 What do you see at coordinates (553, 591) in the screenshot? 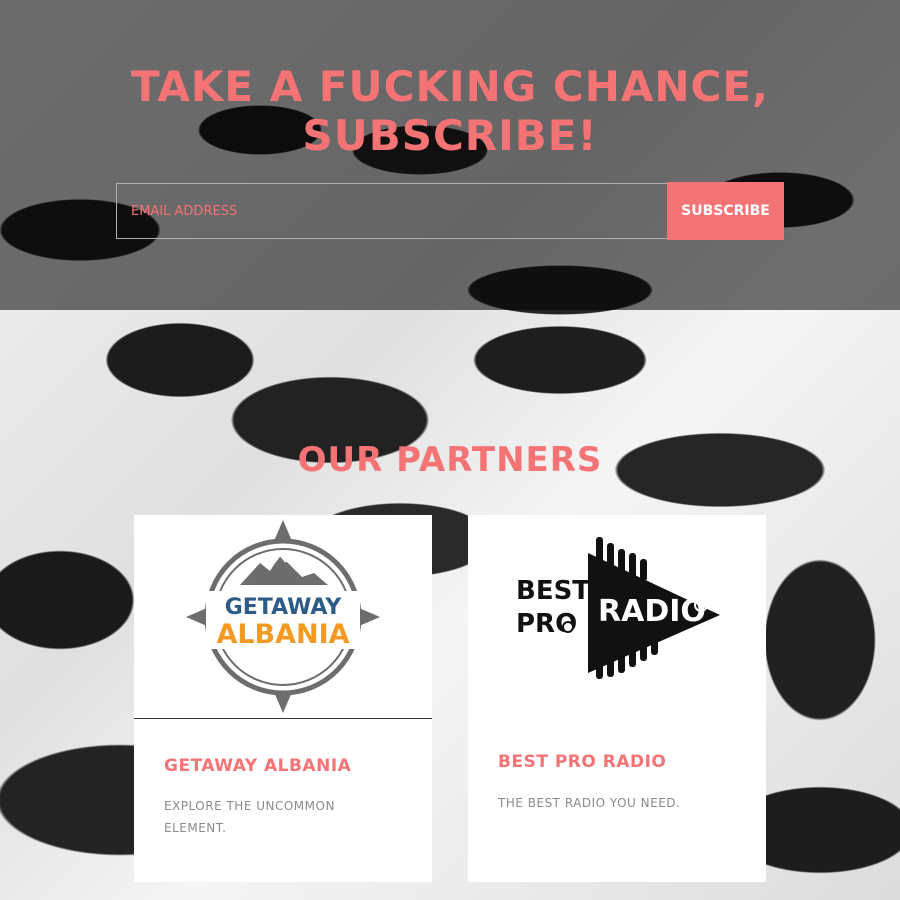
I see `svg-text: BEST` at bounding box center [553, 591].